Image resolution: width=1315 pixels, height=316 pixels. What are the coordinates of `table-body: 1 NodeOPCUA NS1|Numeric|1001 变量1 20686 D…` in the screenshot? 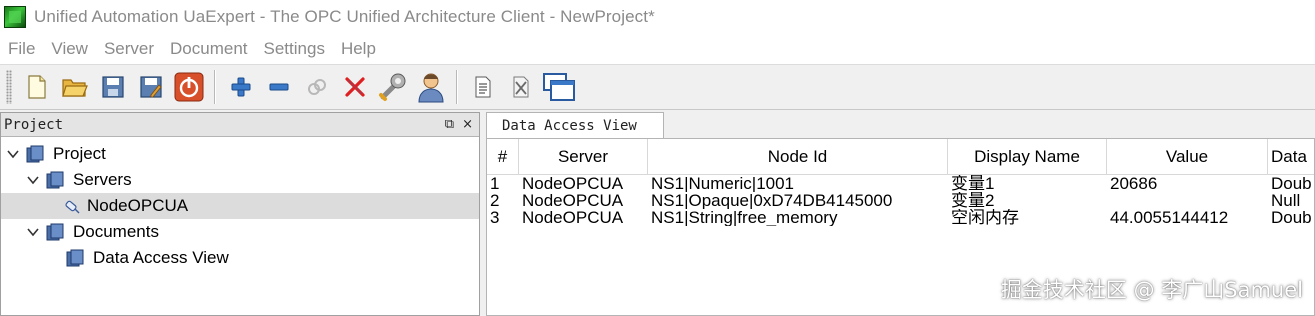 It's located at (900, 200).